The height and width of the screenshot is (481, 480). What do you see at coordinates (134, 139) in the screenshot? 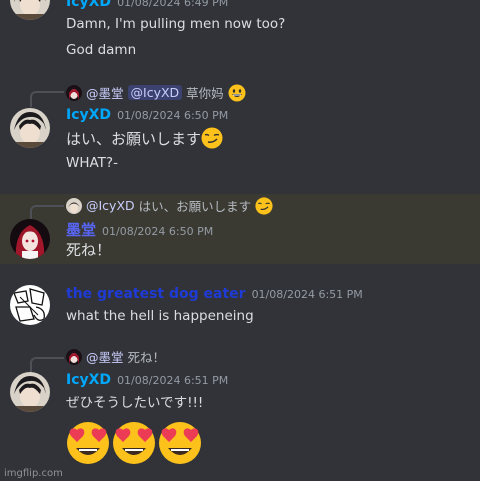
I see `message-text: はい、お願いします` at bounding box center [134, 139].